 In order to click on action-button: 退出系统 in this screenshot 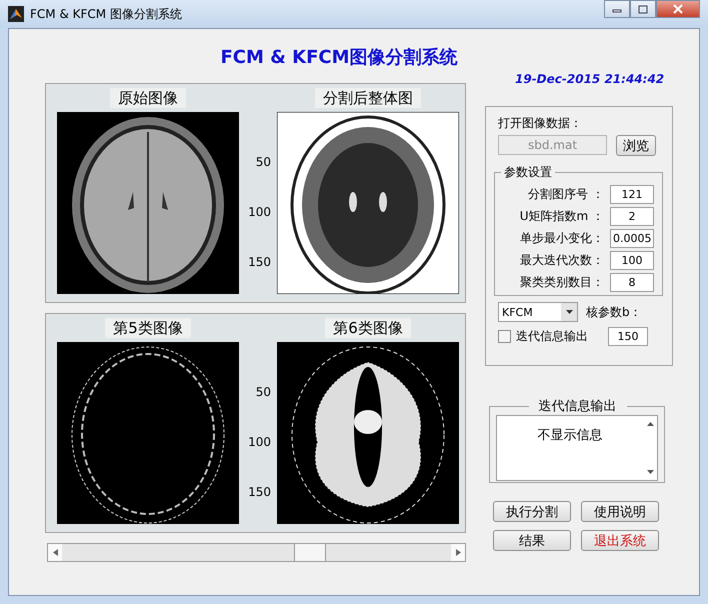, I will do `click(620, 540)`.